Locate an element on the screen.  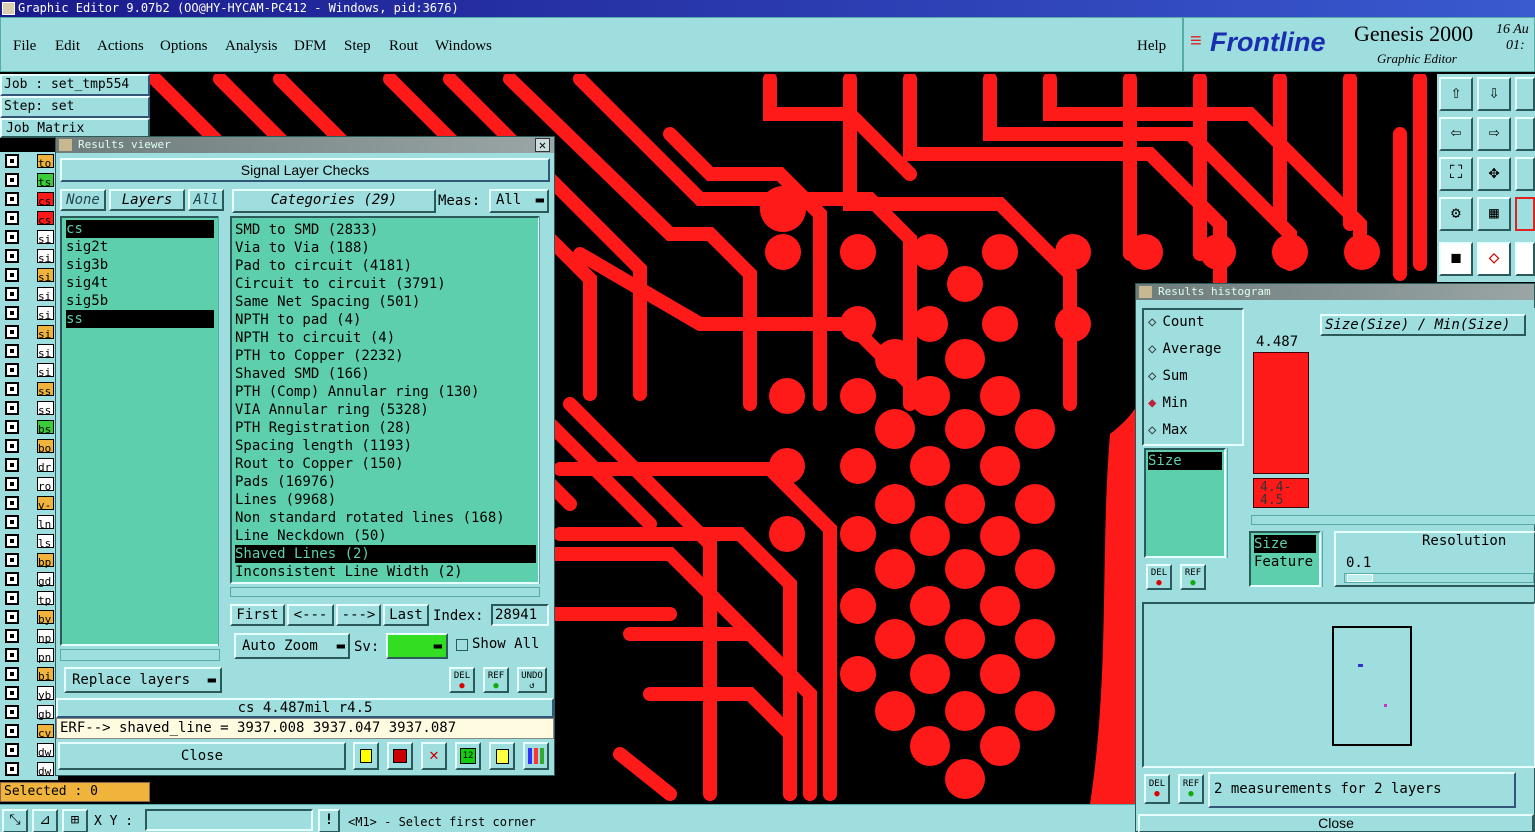
zoom-fit-icon: ⛶ is located at coordinates (1456, 174).